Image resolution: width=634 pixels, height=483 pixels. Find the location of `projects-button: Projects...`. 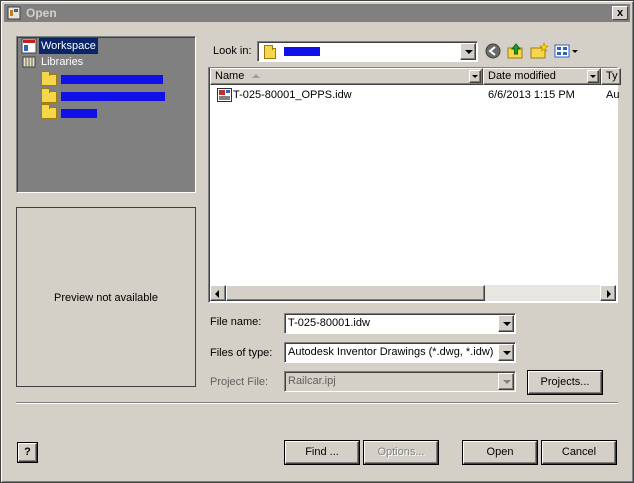

projects-button: Projects... is located at coordinates (565, 382).